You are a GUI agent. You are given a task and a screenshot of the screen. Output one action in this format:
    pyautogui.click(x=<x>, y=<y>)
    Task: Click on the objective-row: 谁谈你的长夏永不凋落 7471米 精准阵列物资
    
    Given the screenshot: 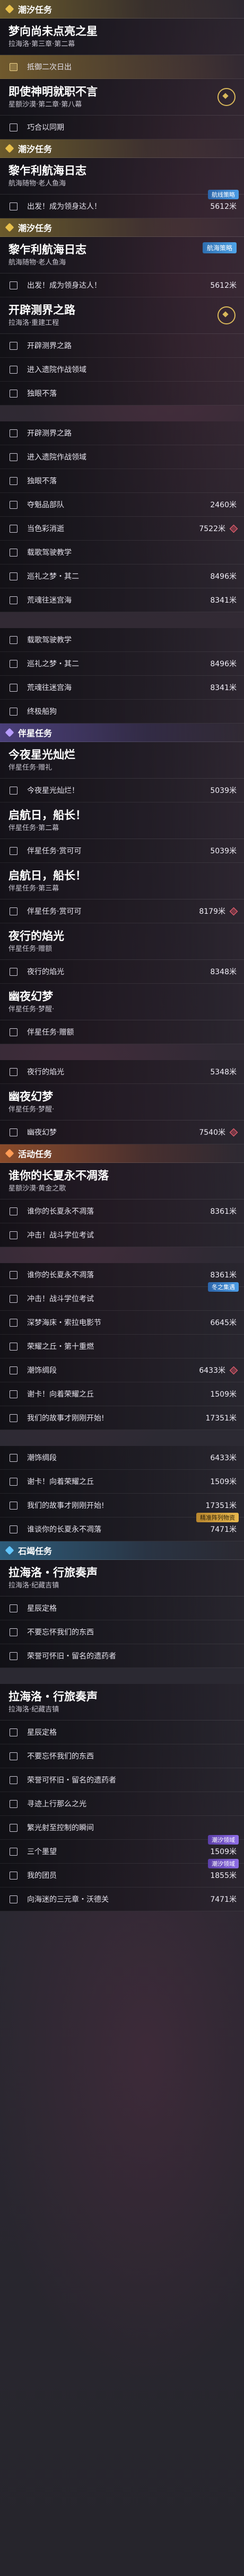 What is the action you would take?
    pyautogui.click(x=122, y=1527)
    